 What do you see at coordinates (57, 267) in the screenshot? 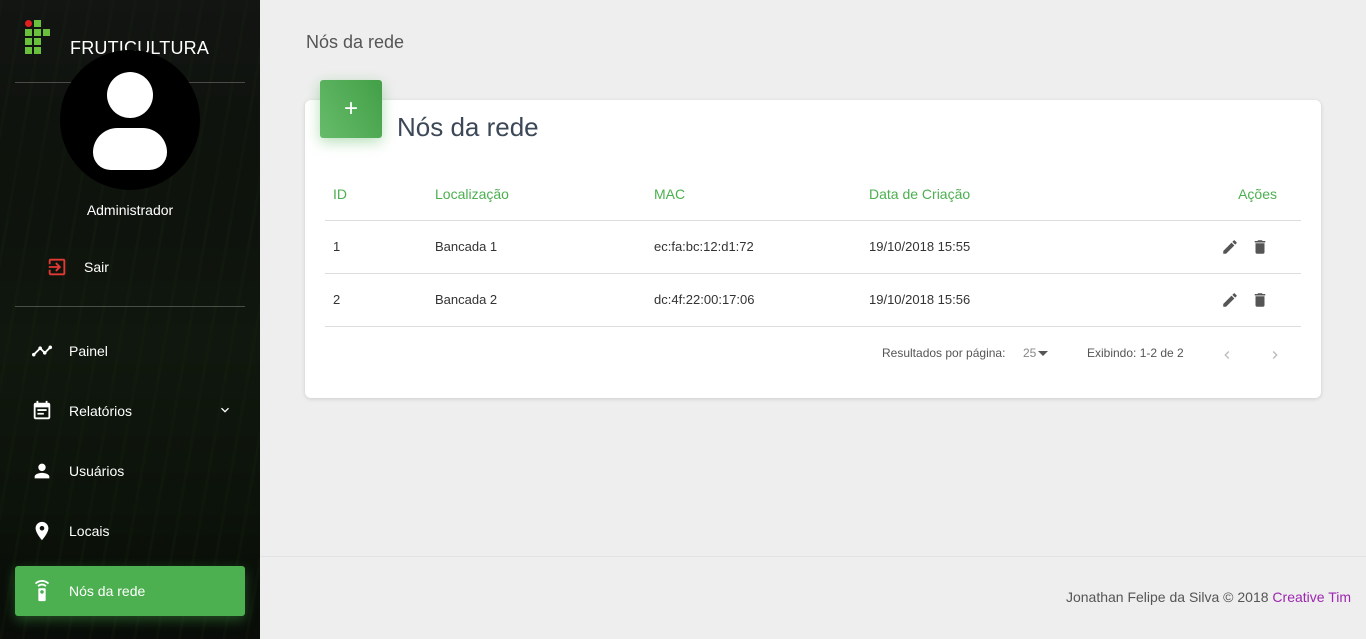
I see `exit-icon` at bounding box center [57, 267].